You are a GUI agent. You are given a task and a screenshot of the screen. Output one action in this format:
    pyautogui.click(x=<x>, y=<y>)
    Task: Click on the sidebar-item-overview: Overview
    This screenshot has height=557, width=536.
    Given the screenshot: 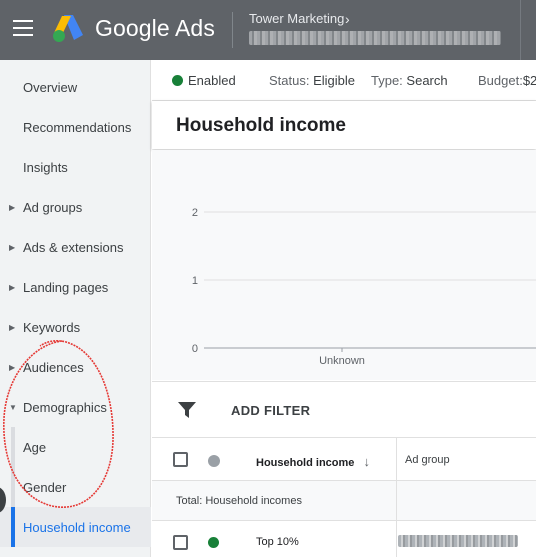 What is the action you would take?
    pyautogui.click(x=75, y=87)
    